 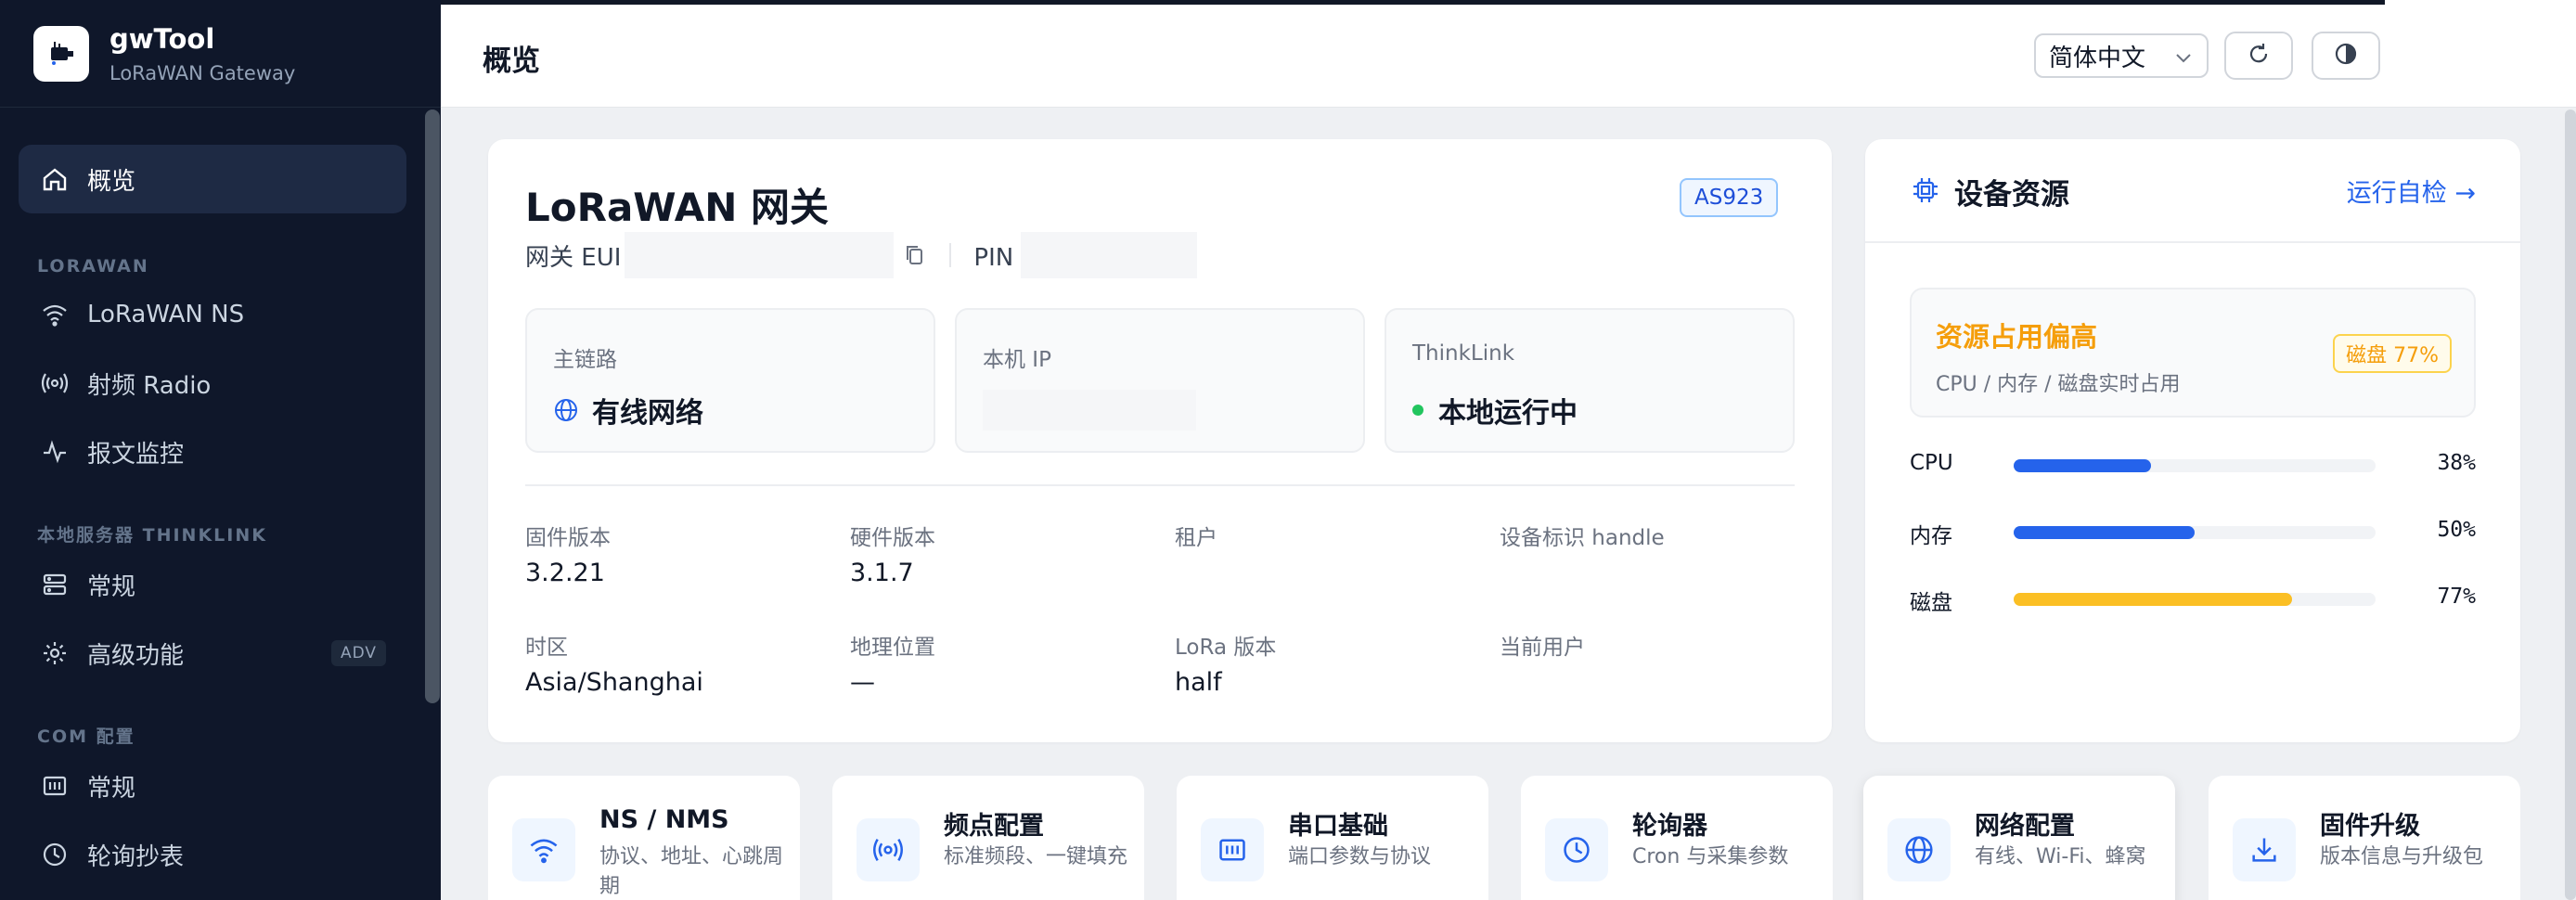 What do you see at coordinates (1017, 360) in the screenshot?
I see `stat-label: 本机 IP` at bounding box center [1017, 360].